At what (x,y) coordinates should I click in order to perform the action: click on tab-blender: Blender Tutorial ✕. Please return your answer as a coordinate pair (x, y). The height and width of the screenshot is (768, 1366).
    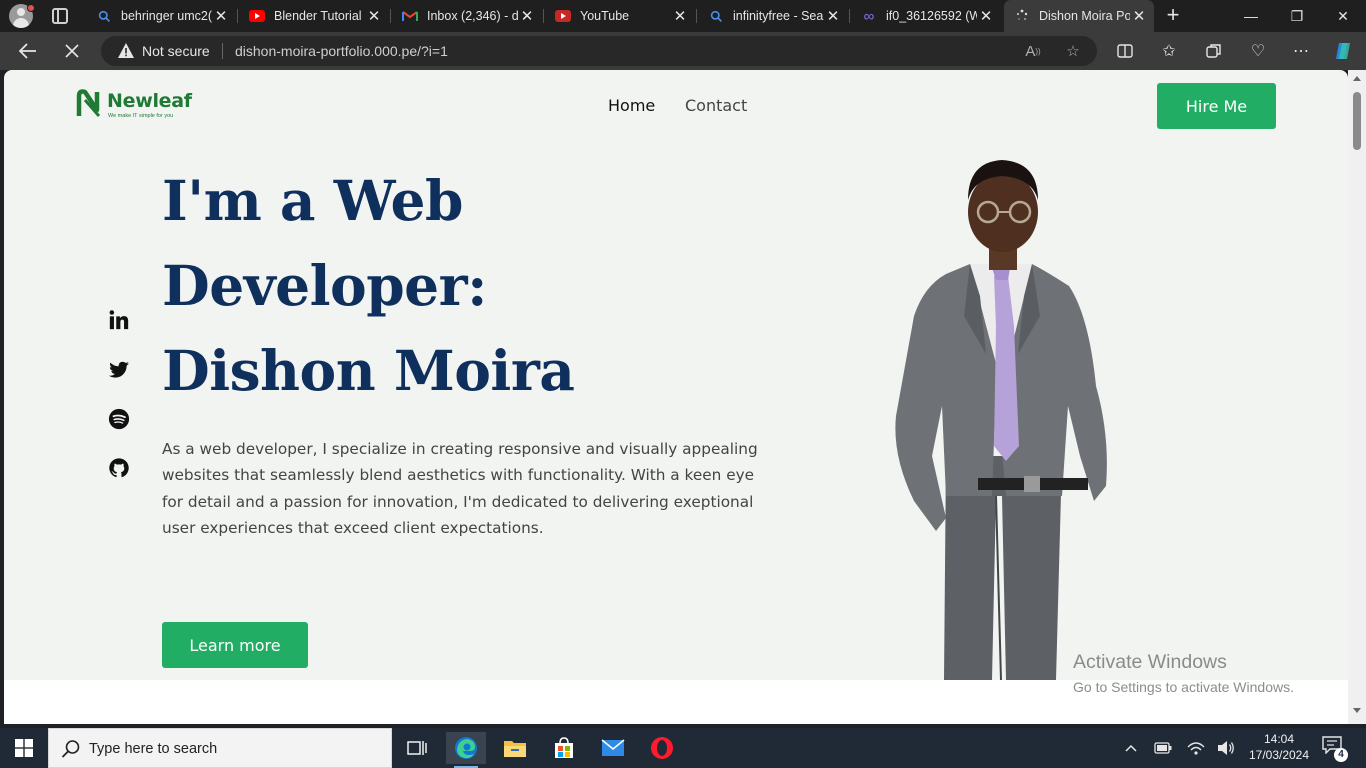
    Looking at the image, I should click on (314, 16).